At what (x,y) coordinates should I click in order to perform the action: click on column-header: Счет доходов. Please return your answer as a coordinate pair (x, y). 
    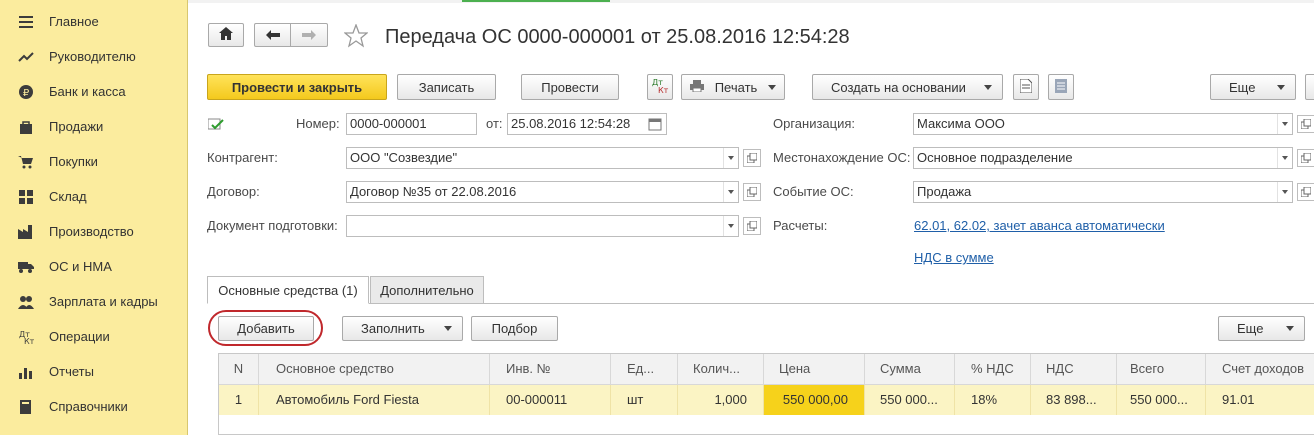
    Looking at the image, I should click on (1260, 369).